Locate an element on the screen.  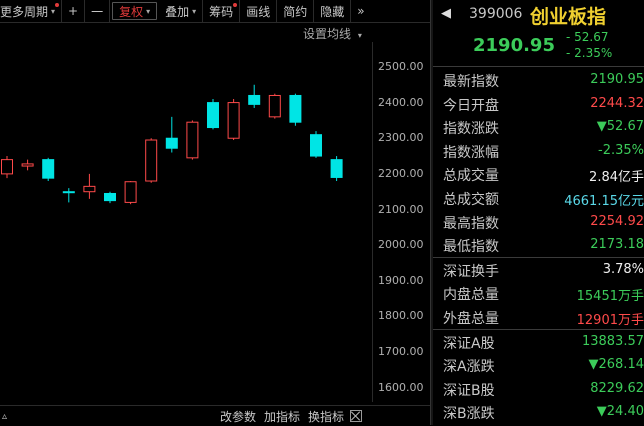
close-icon is located at coordinates (356, 416).